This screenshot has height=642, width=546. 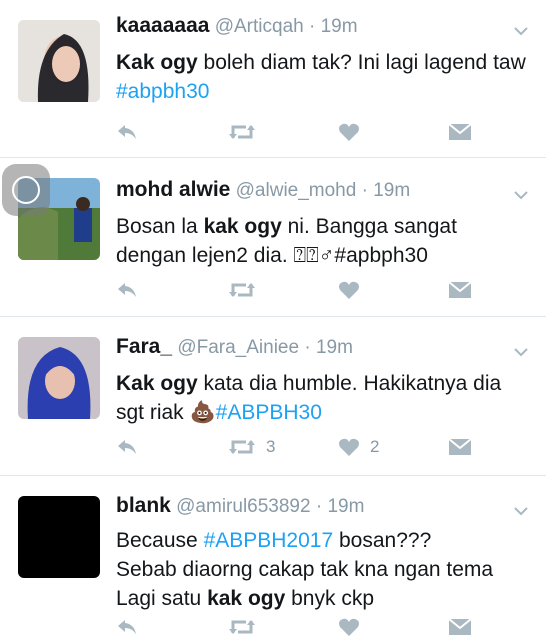 I want to click on text-segment: Sebab diaorng cakap tak kna ngan tema, so click(x=305, y=569).